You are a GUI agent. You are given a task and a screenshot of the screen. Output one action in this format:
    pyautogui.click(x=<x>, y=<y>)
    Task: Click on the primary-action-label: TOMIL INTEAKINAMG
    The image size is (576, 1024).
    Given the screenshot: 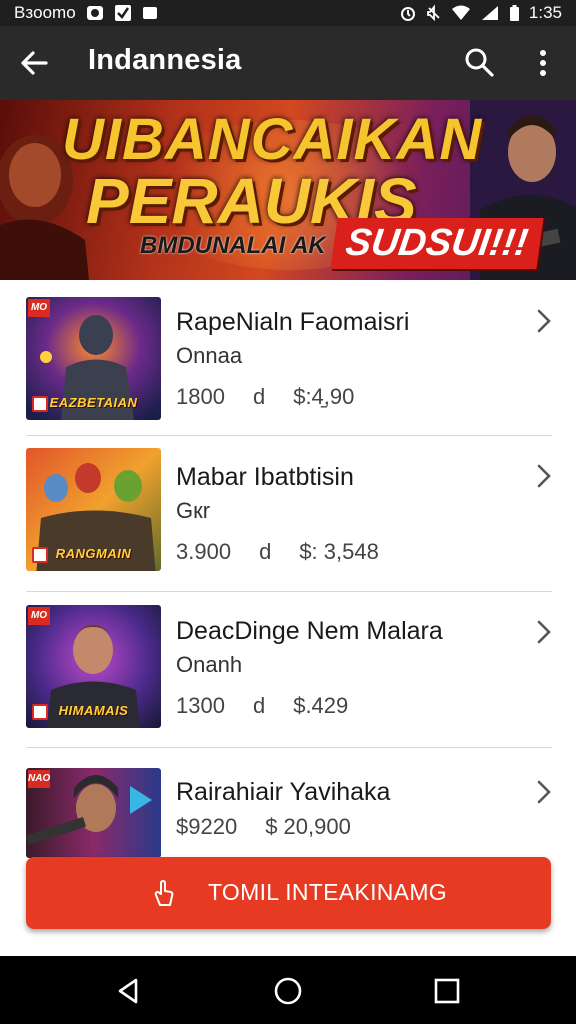 What is the action you would take?
    pyautogui.click(x=327, y=892)
    